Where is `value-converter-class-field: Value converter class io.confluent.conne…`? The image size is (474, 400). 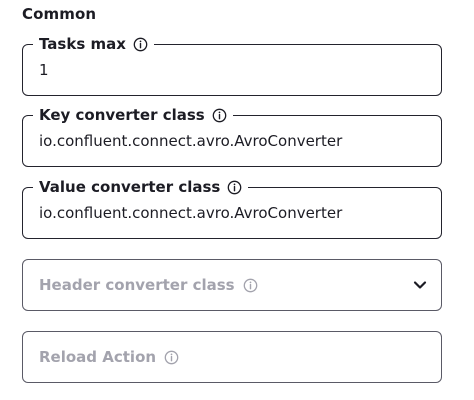 value-converter-class-field: Value converter class io.confluent.conne… is located at coordinates (232, 208).